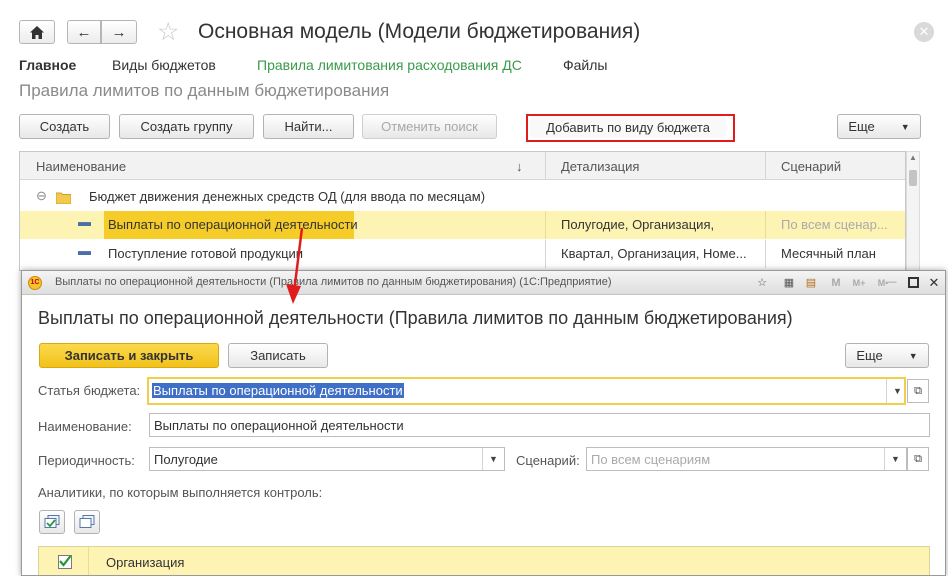 This screenshot has width=948, height=576. What do you see at coordinates (295, 265) in the screenshot?
I see `annotation-arrow` at bounding box center [295, 265].